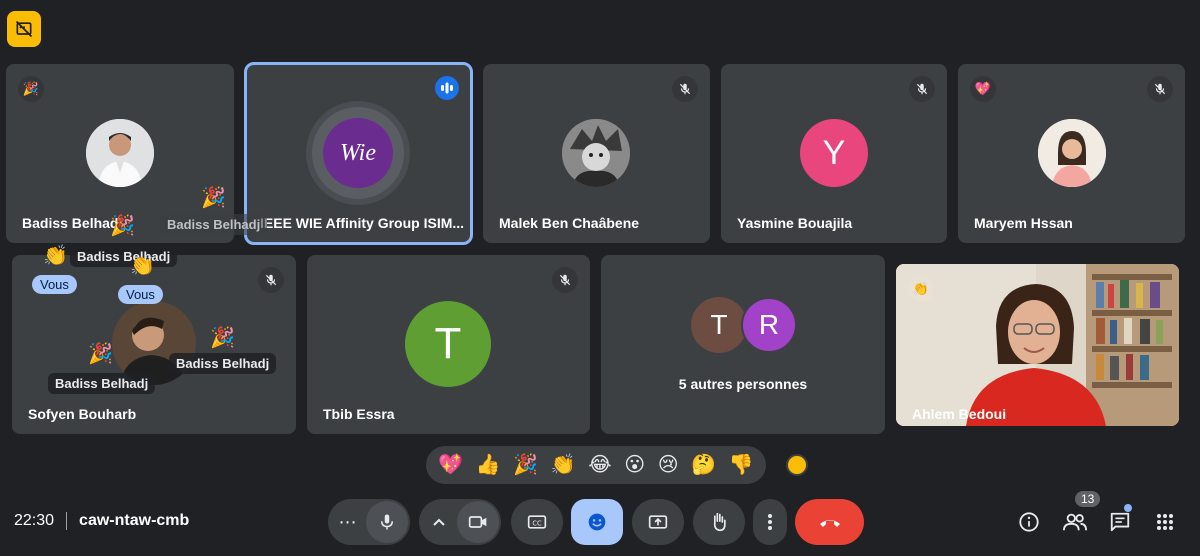 This screenshot has height=556, width=1200. I want to click on captions-button: CC, so click(537, 522).